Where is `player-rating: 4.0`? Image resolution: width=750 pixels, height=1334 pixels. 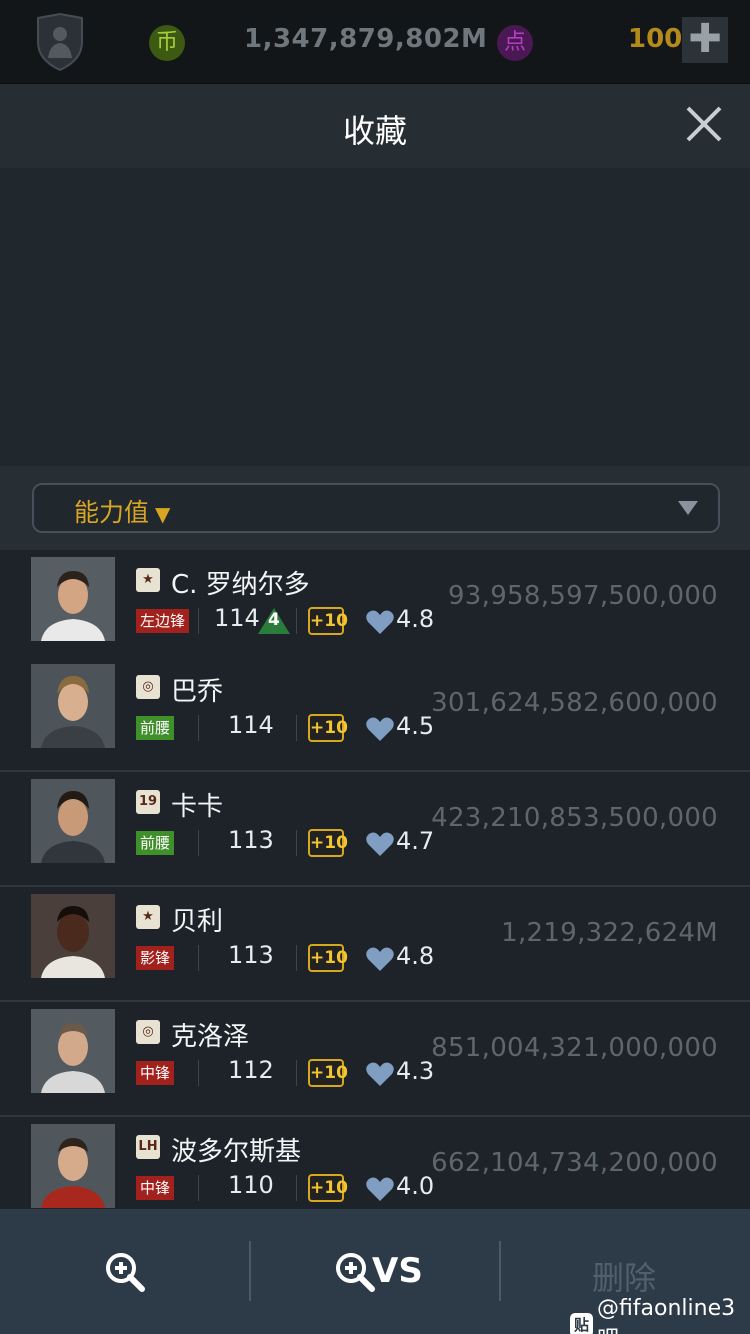 player-rating: 4.0 is located at coordinates (415, 1186).